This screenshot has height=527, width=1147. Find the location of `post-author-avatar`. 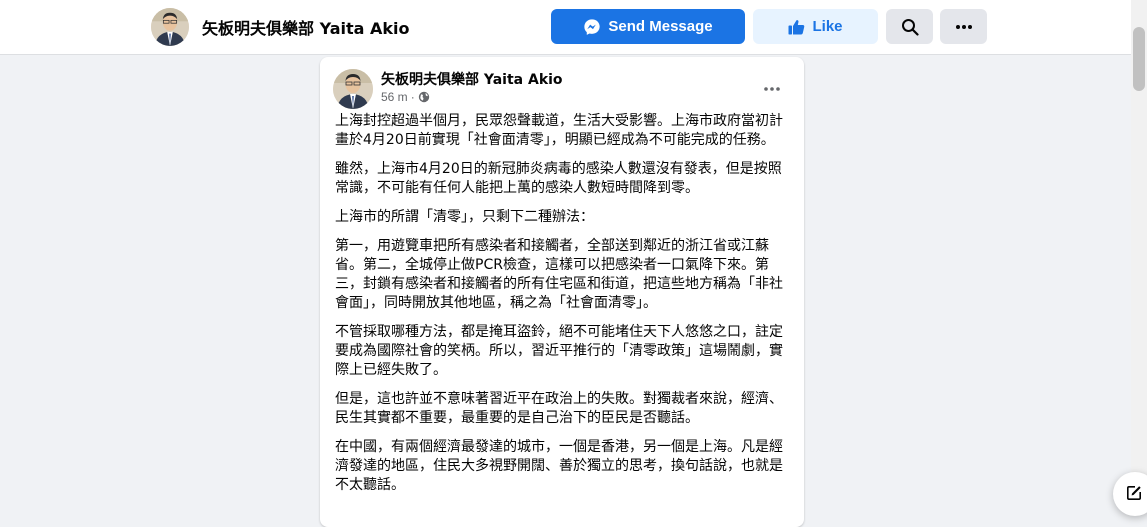

post-author-avatar is located at coordinates (353, 89).